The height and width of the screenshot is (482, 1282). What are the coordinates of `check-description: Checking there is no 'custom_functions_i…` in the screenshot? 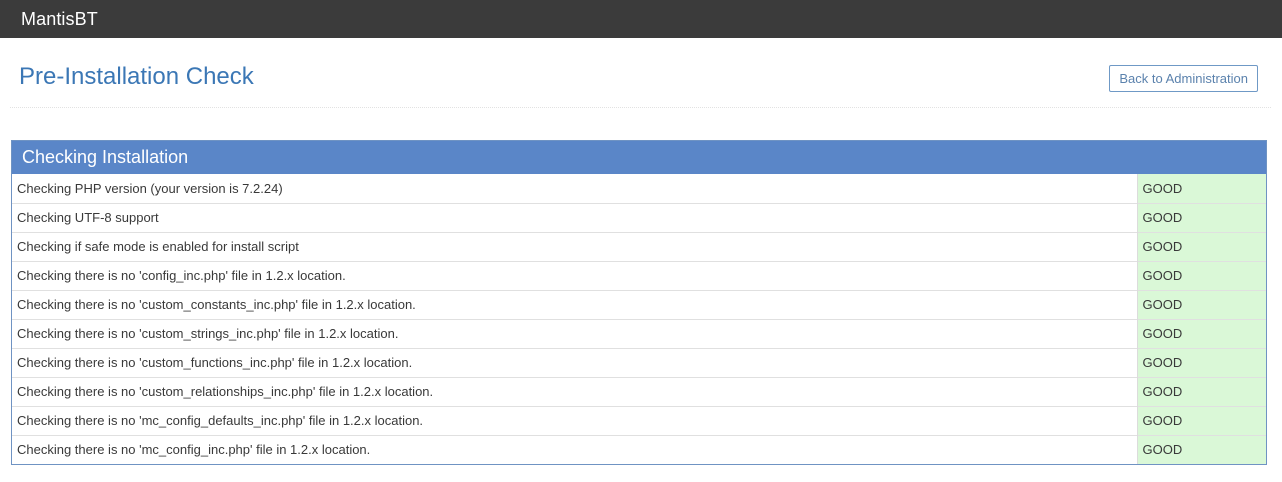 It's located at (575, 362).